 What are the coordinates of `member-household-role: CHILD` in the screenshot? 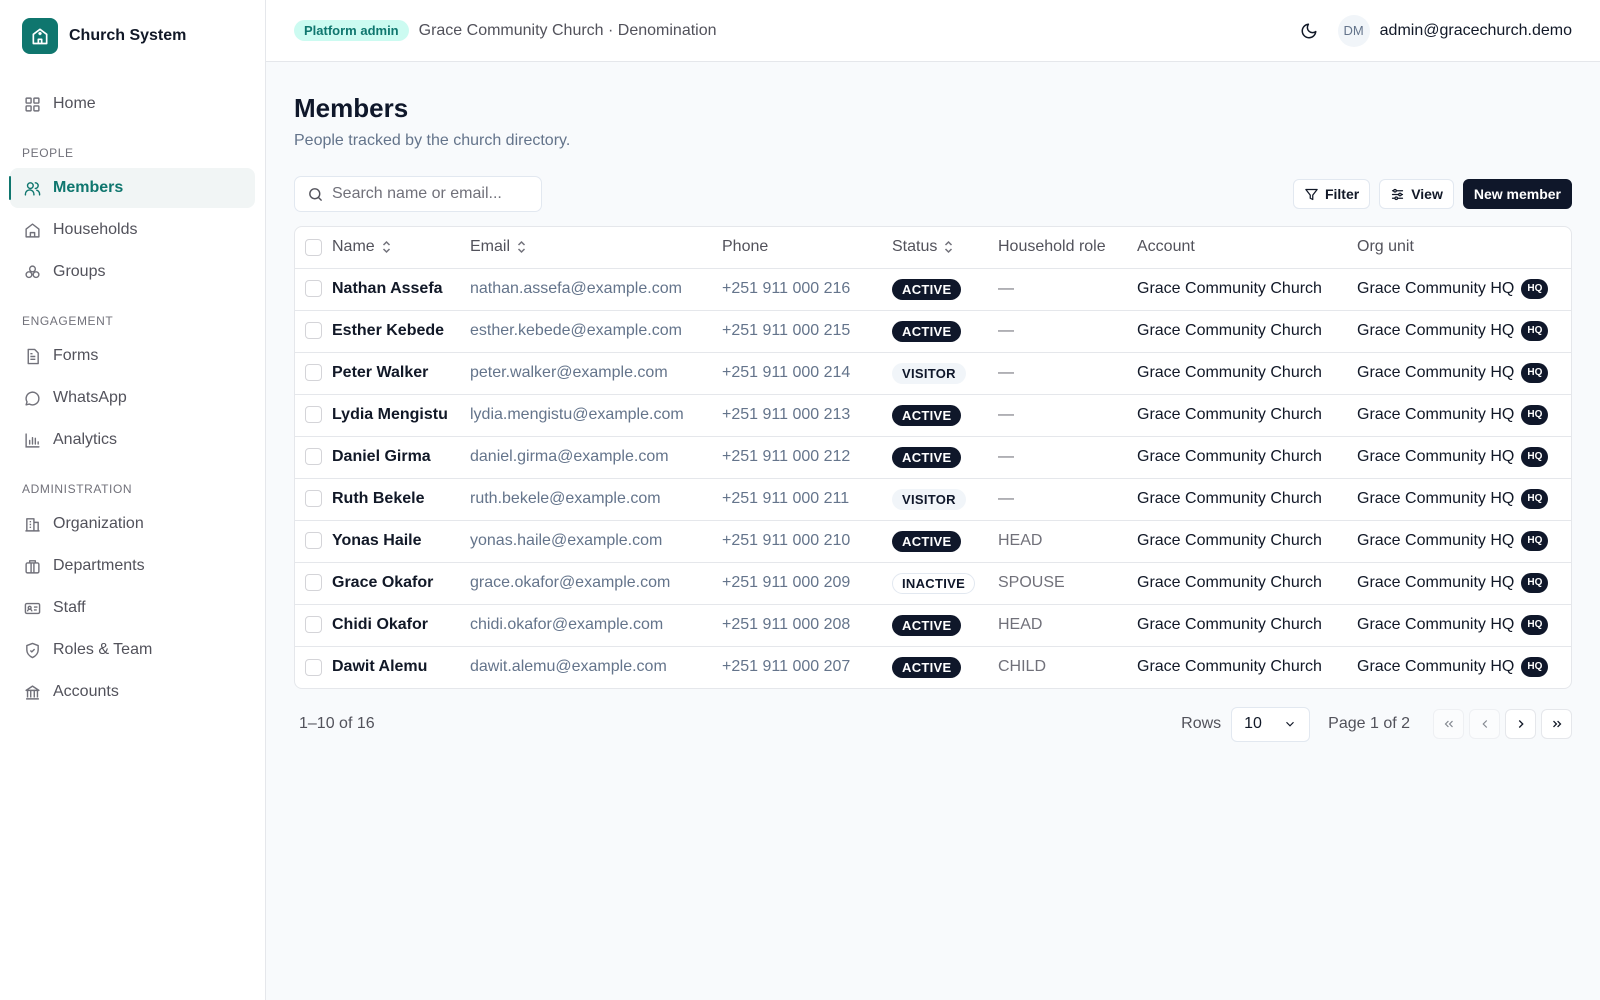 It's located at (1022, 667).